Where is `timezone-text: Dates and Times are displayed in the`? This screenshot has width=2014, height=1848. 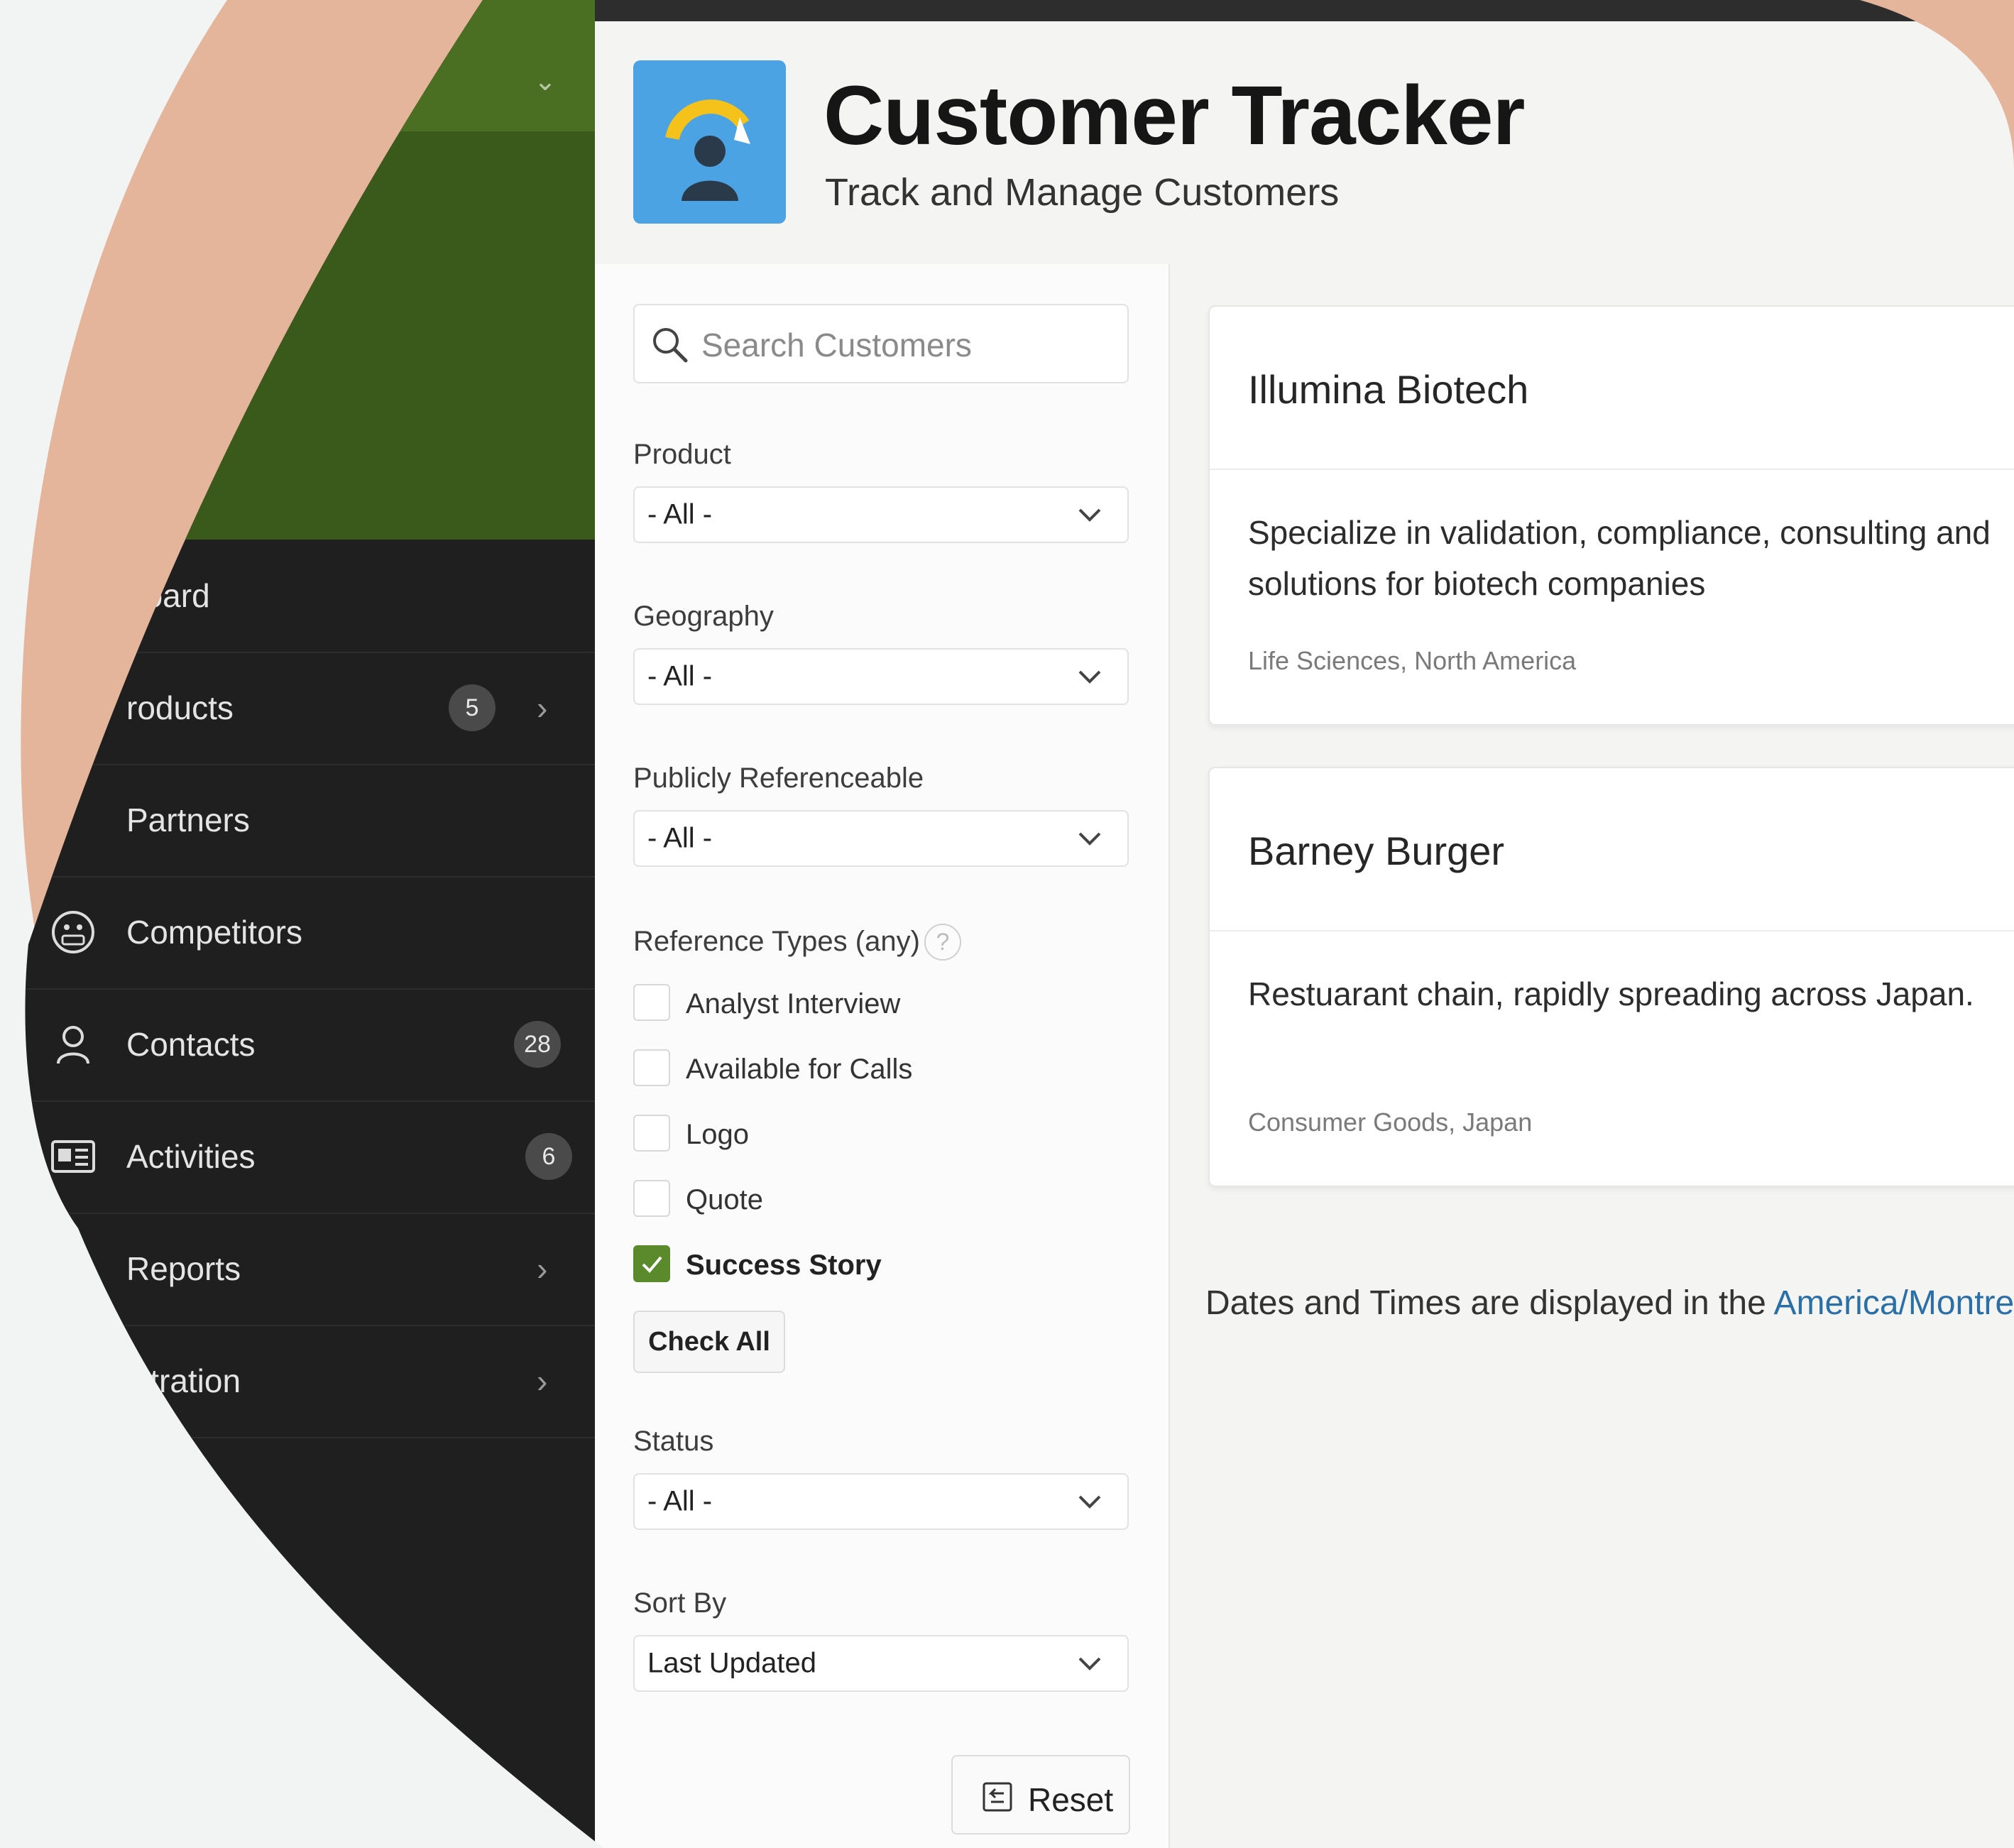
timezone-text: Dates and Times are displayed in the is located at coordinates (1489, 1303).